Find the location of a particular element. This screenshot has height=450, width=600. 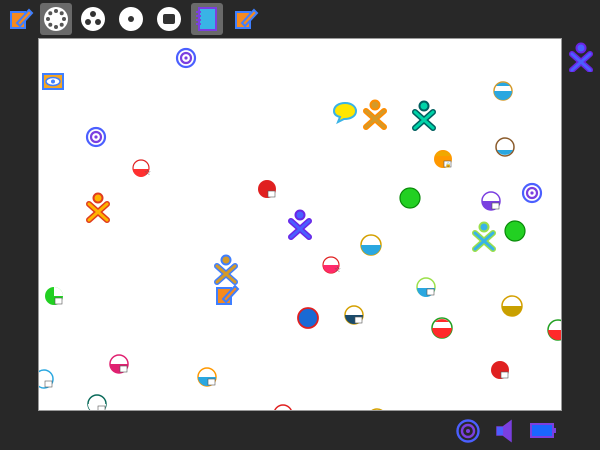

volume is located at coordinates (506, 433).